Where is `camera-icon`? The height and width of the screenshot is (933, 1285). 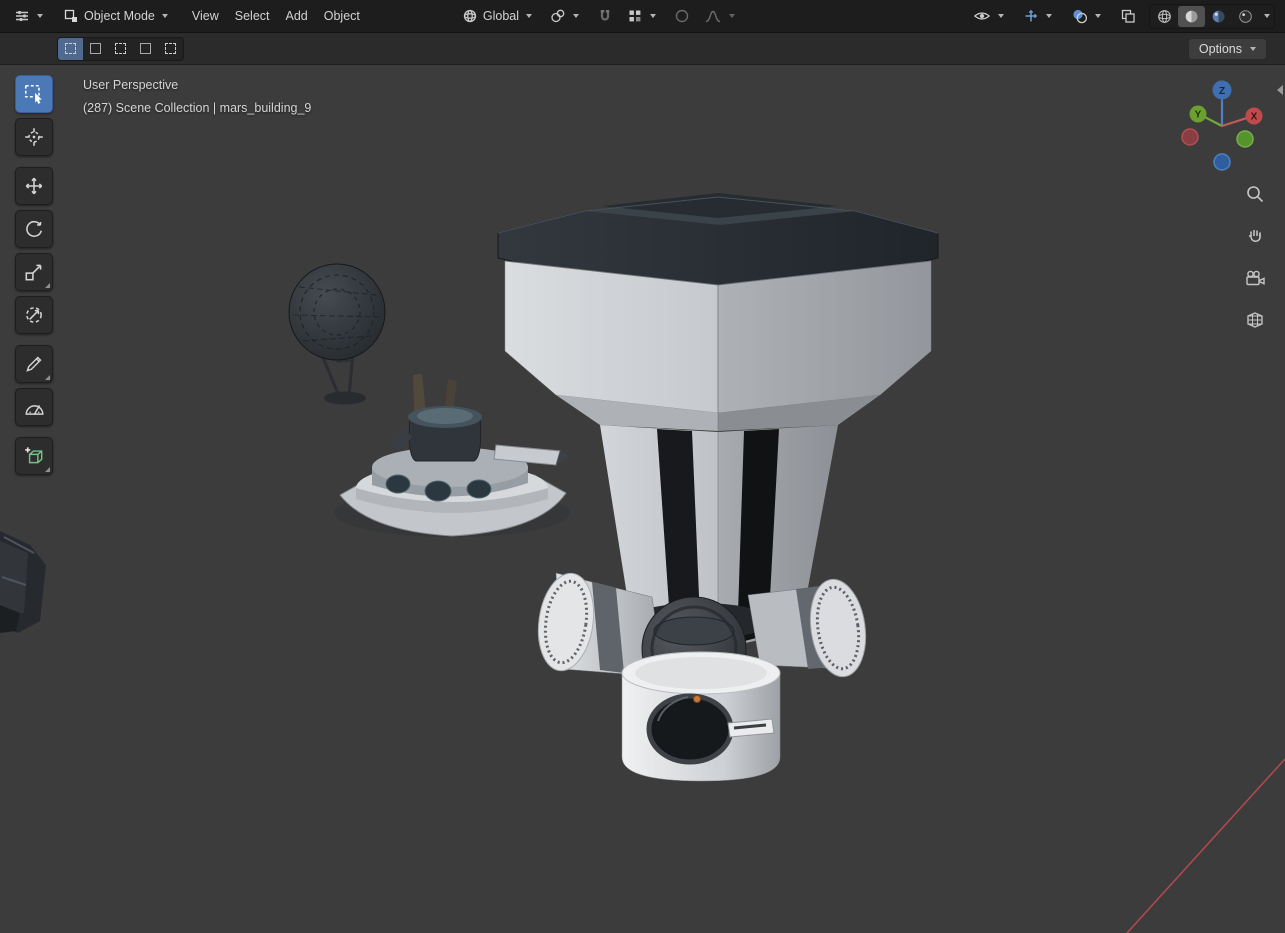 camera-icon is located at coordinates (1255, 278).